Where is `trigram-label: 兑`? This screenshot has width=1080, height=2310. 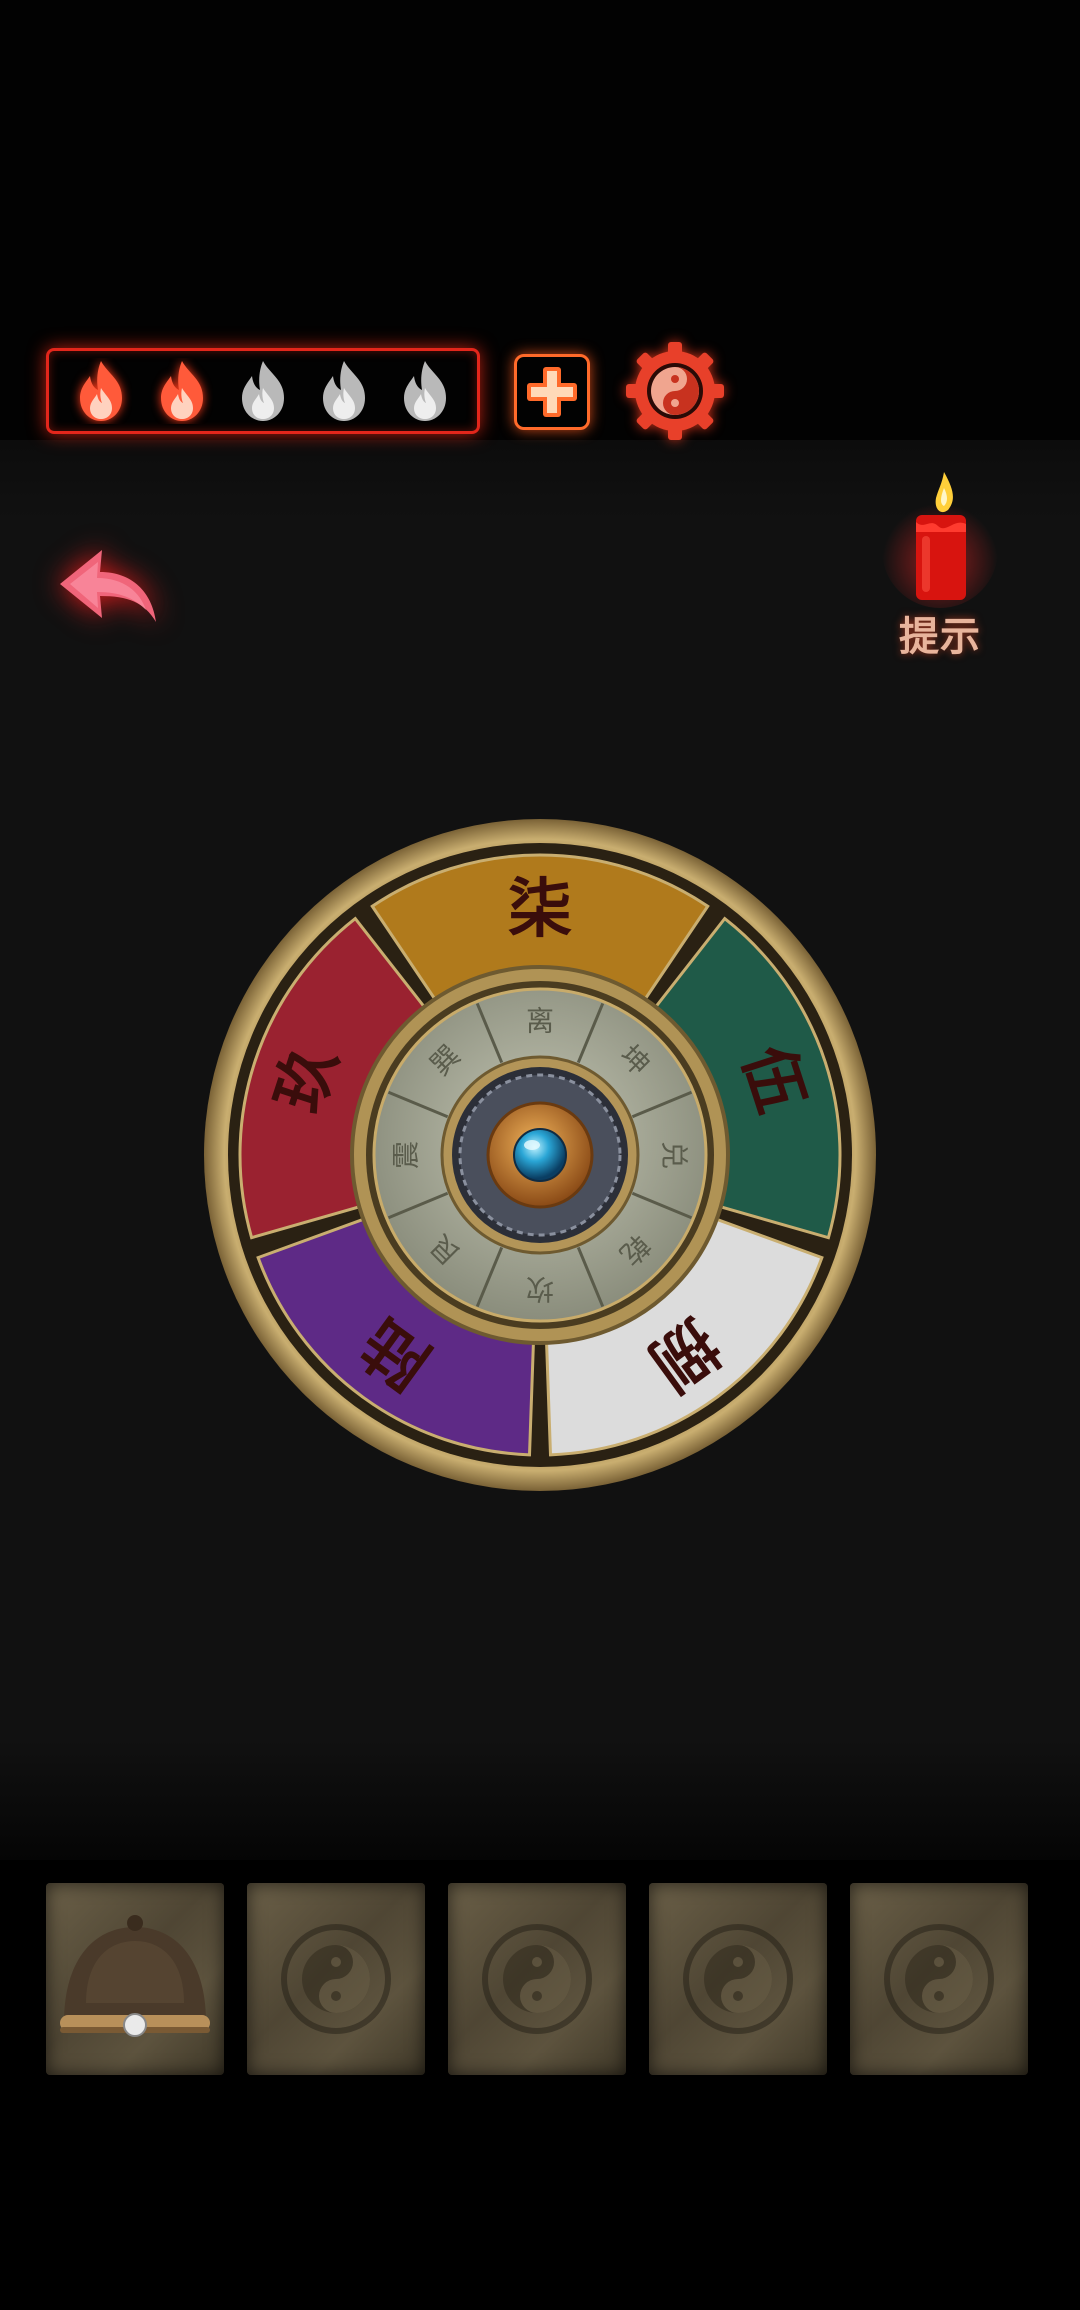 trigram-label: 兑 is located at coordinates (674, 1155).